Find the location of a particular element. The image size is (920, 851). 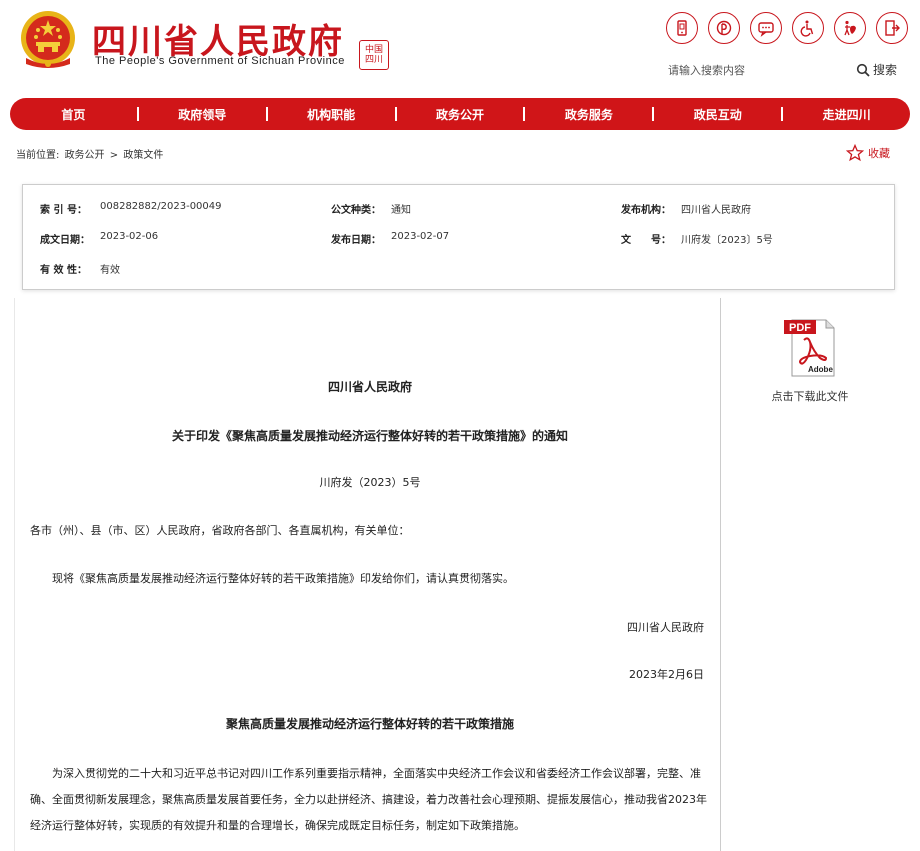

breadcrumb: 当前位置: 政务公开 > 政策文件 is located at coordinates (90, 153).